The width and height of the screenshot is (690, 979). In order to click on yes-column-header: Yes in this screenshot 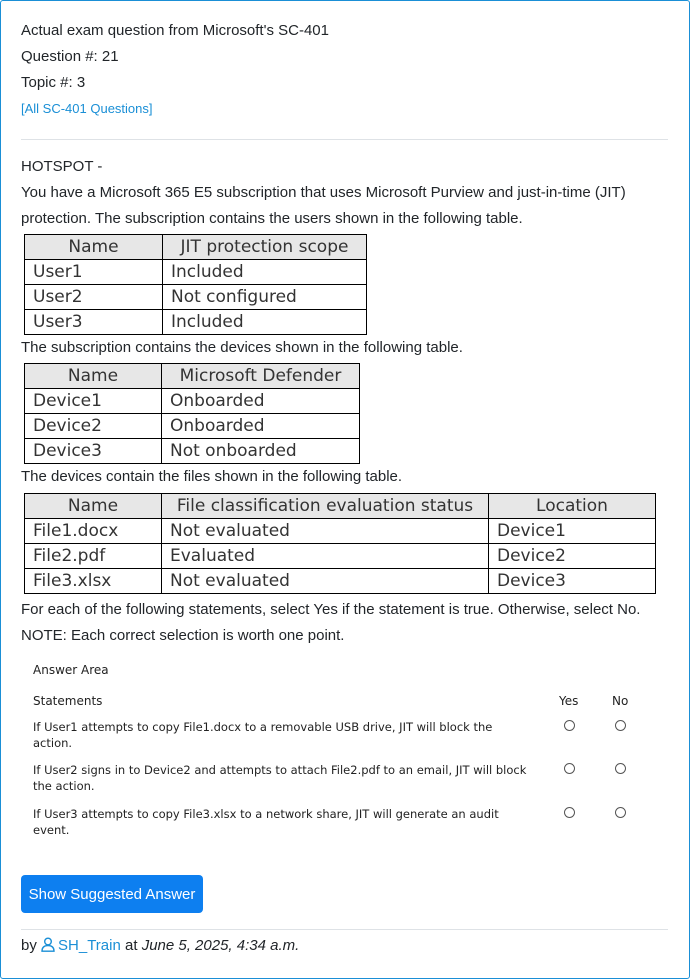, I will do `click(569, 701)`.